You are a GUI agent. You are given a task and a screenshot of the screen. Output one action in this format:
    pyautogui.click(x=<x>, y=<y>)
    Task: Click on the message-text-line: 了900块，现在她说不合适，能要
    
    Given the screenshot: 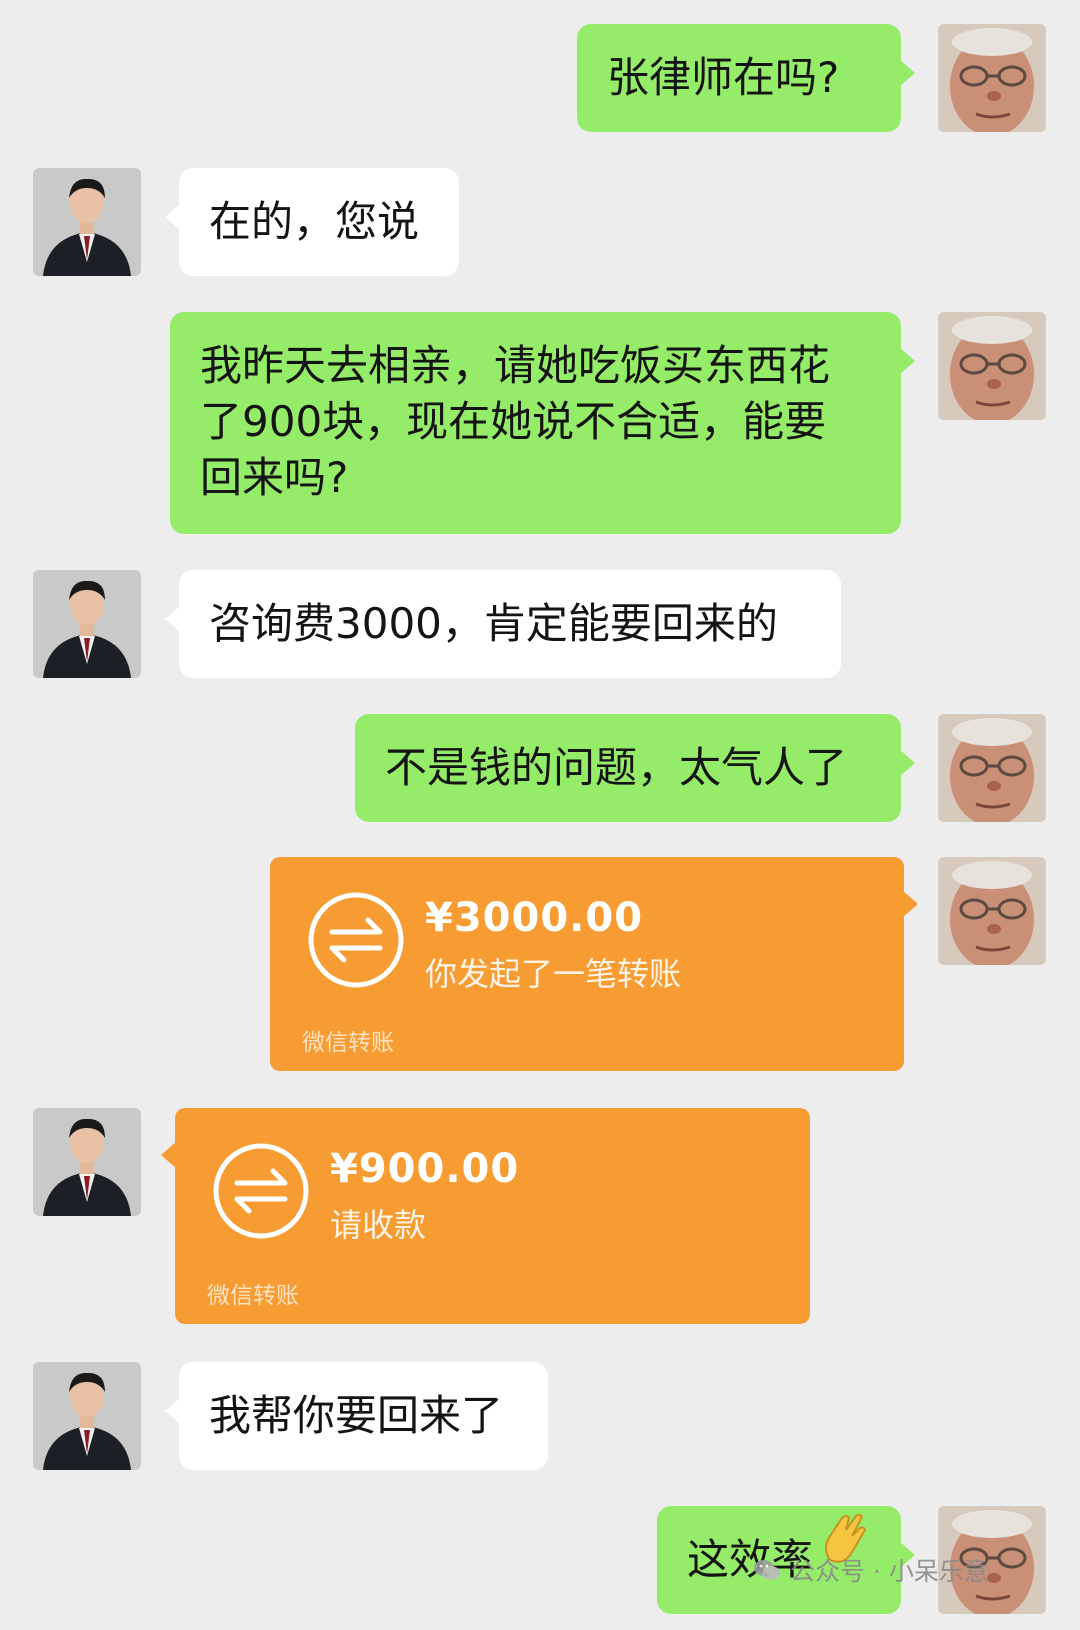 What is the action you would take?
    pyautogui.click(x=513, y=421)
    